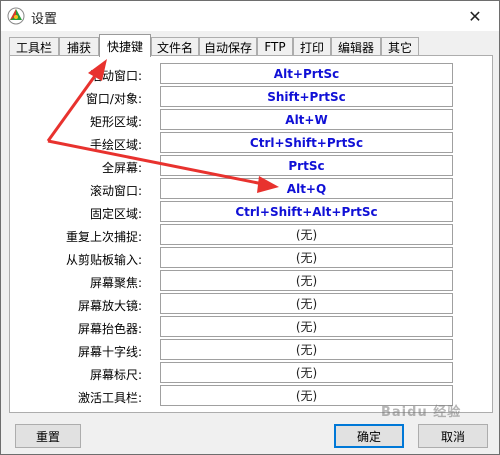 The image size is (500, 455). Describe the element at coordinates (453, 436) in the screenshot. I see `cancel-button: 取消` at that location.